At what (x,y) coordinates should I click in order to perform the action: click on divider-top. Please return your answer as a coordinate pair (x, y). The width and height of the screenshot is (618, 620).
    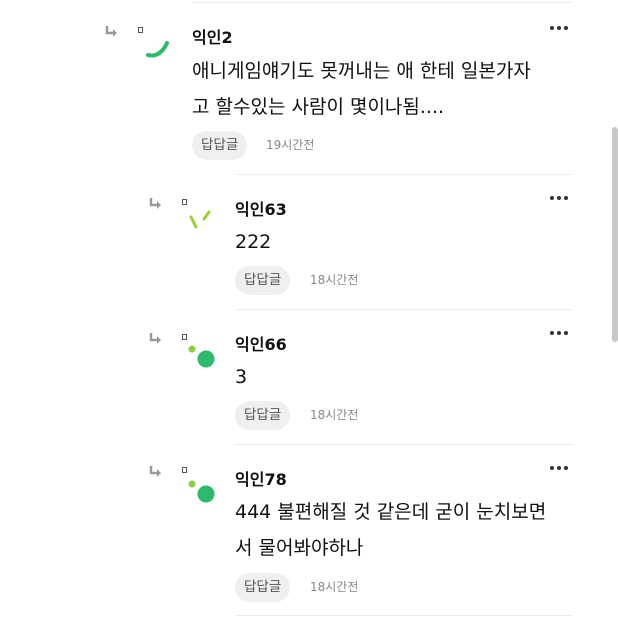
    Looking at the image, I should click on (382, 2).